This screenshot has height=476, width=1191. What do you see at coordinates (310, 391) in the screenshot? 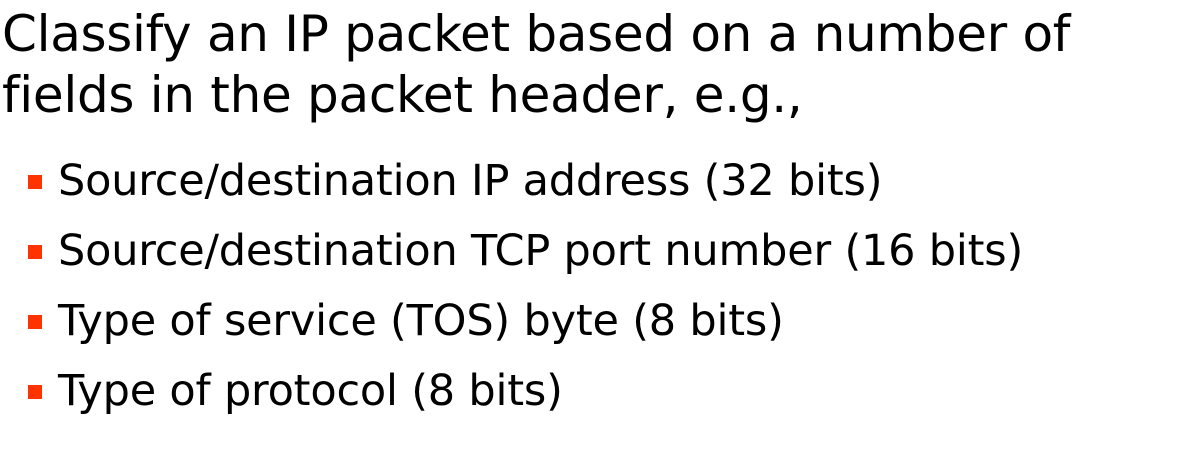
I see `bullet-text: Type of protocol (8 bits)` at bounding box center [310, 391].